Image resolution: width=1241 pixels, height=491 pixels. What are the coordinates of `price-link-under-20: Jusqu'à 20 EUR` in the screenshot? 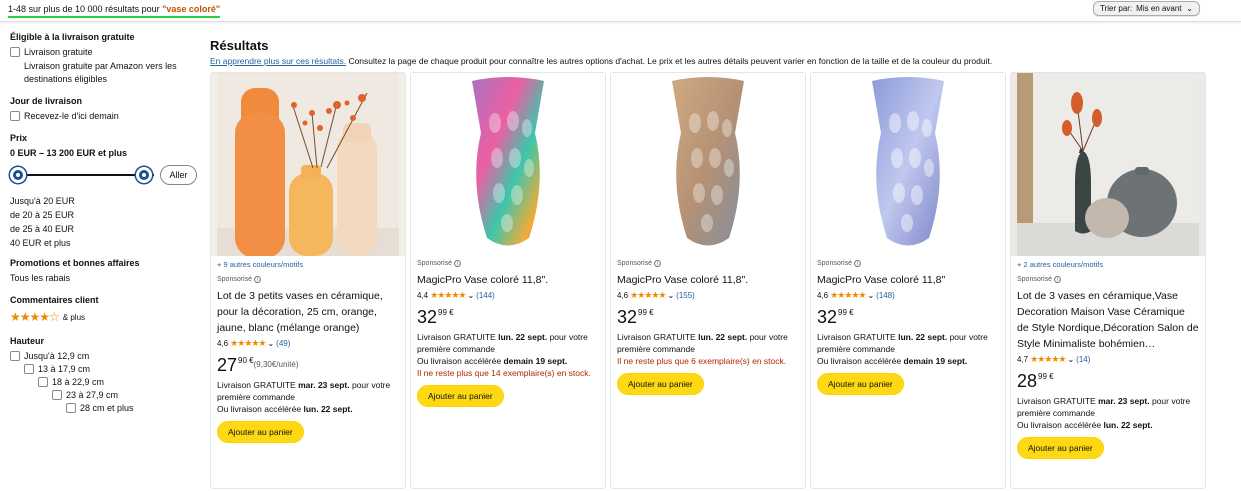 It's located at (105, 201).